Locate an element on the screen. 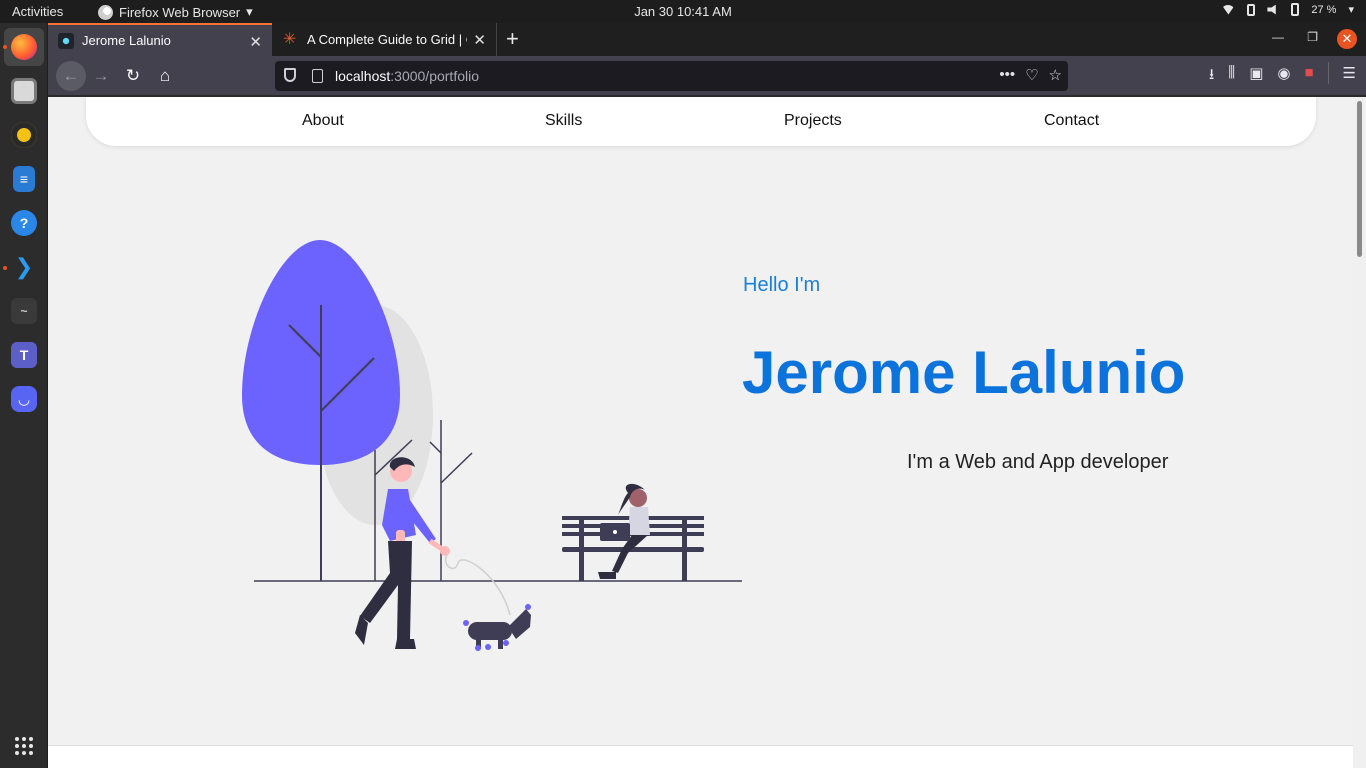  library-icon: ⫼ is located at coordinates (1231, 76).